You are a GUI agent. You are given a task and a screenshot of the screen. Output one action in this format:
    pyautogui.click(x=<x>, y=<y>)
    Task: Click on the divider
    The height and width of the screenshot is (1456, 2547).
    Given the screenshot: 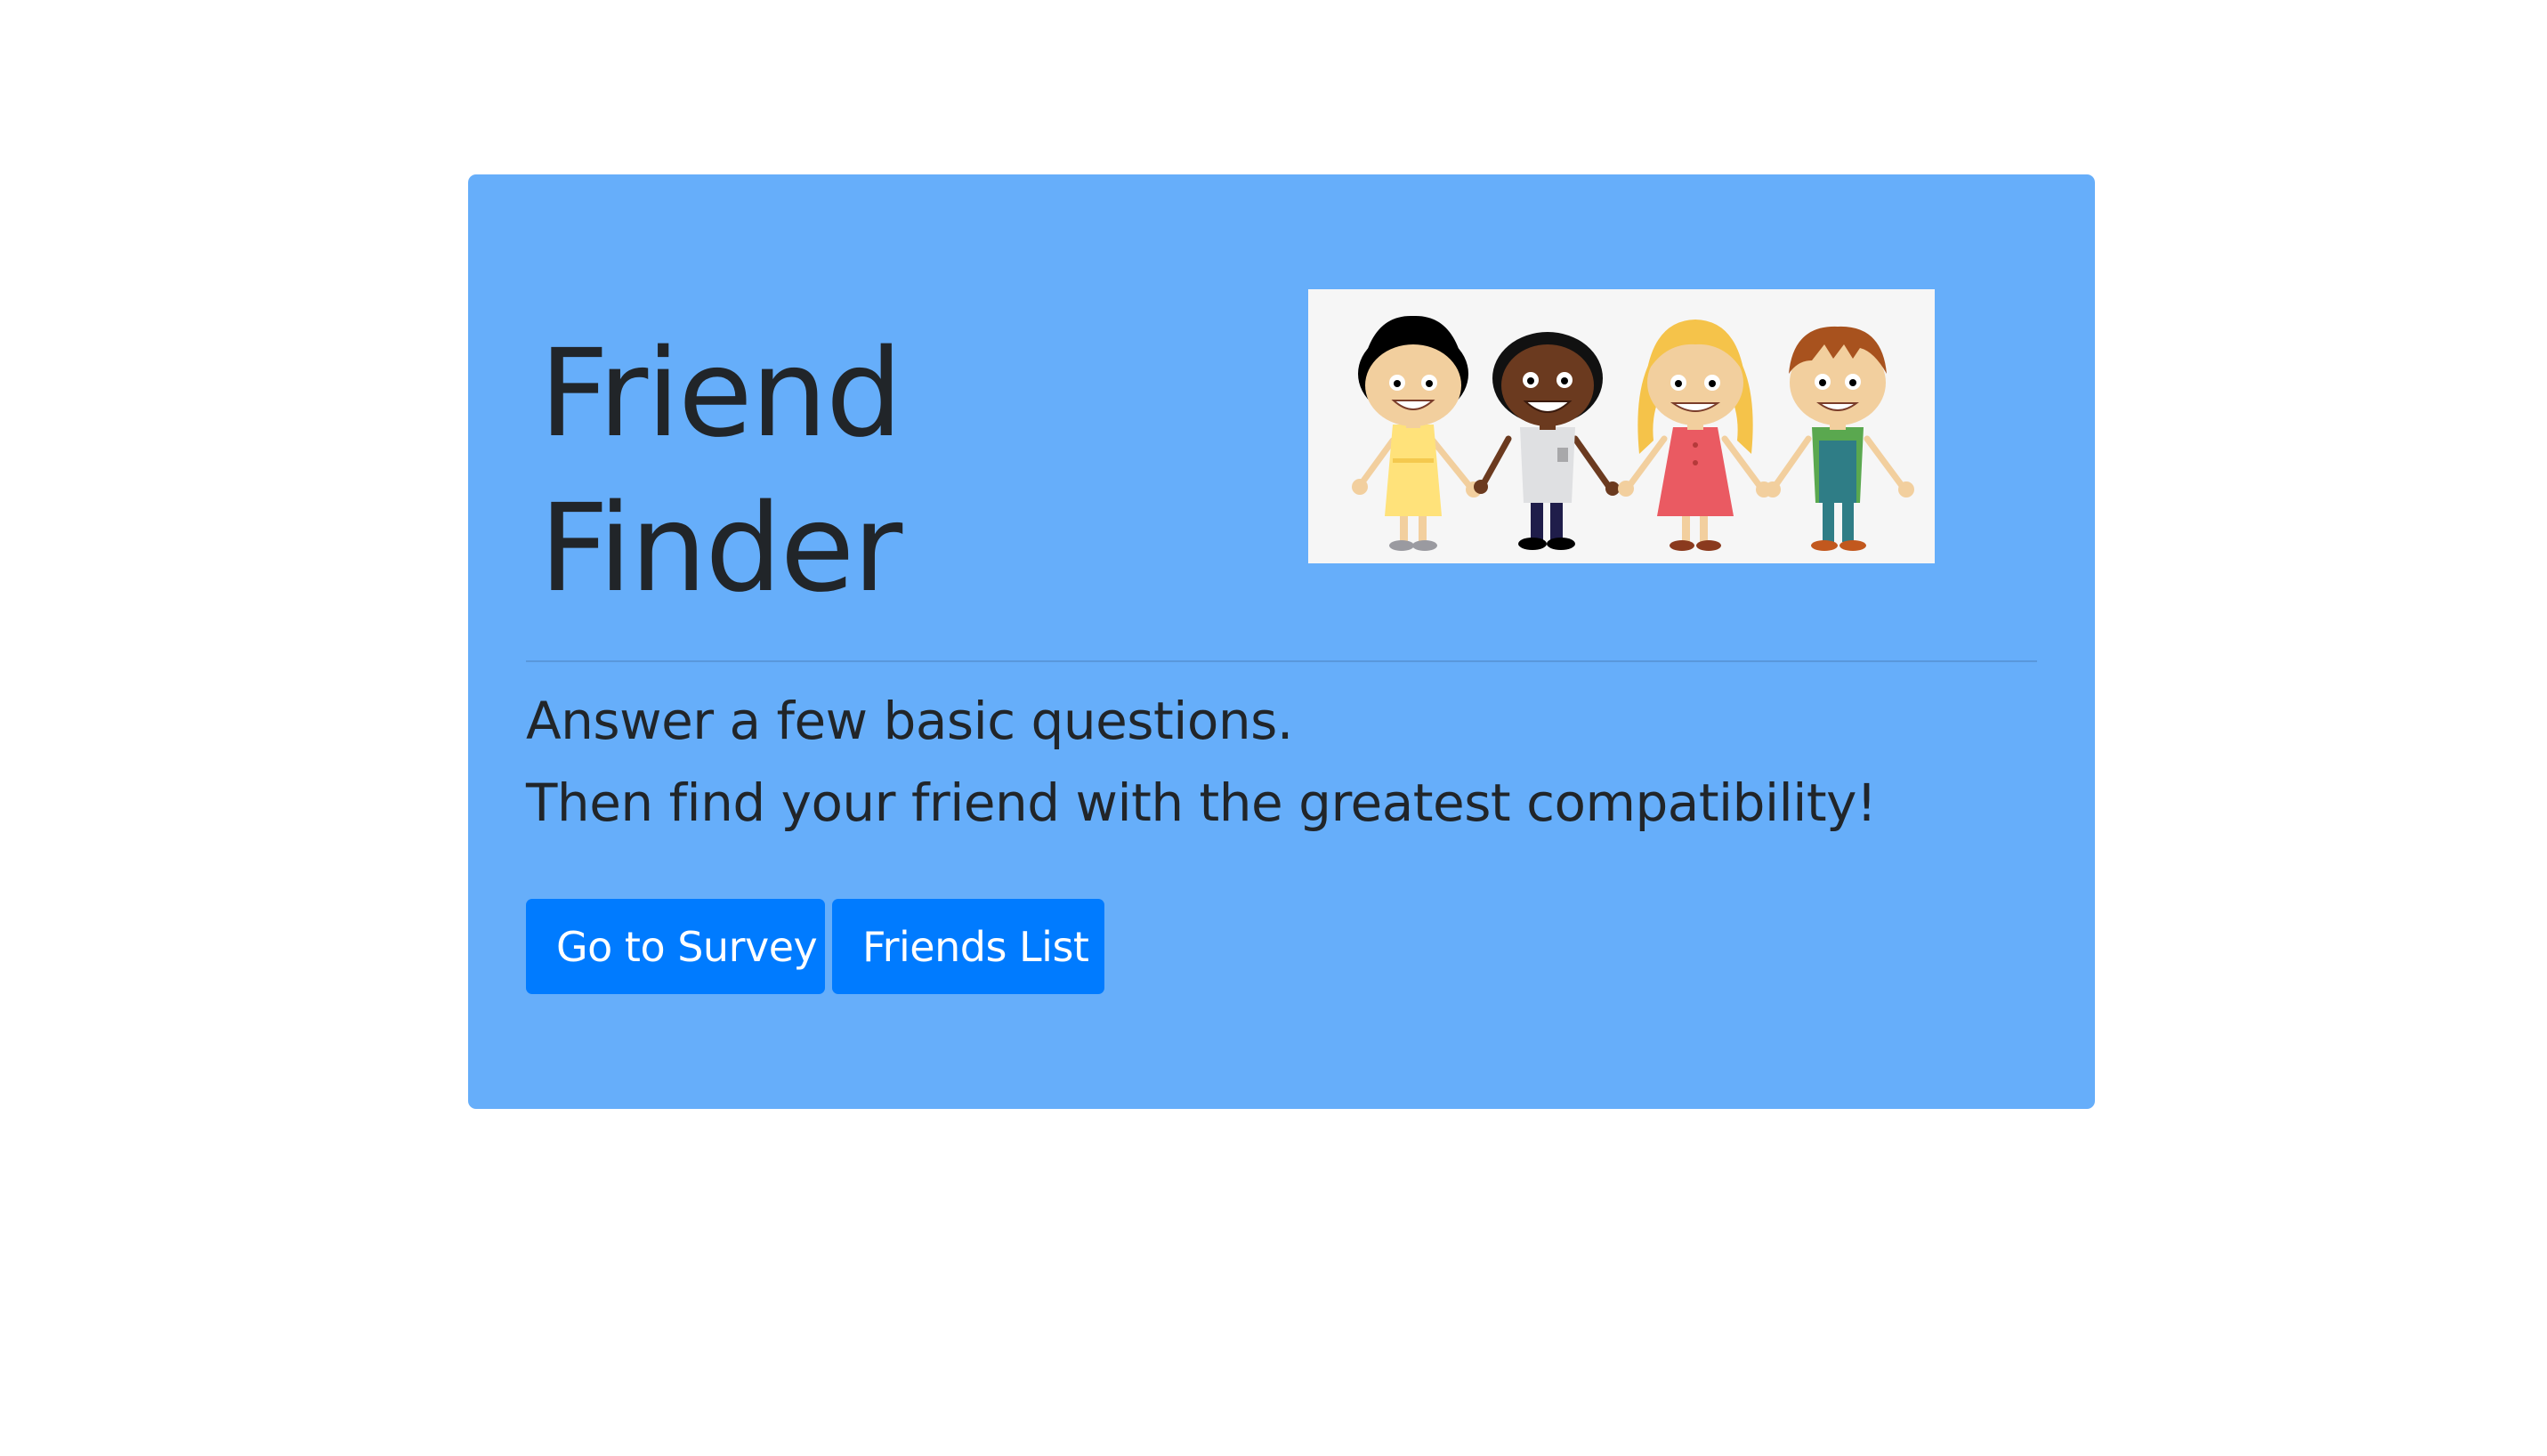 What is the action you would take?
    pyautogui.click(x=1281, y=661)
    